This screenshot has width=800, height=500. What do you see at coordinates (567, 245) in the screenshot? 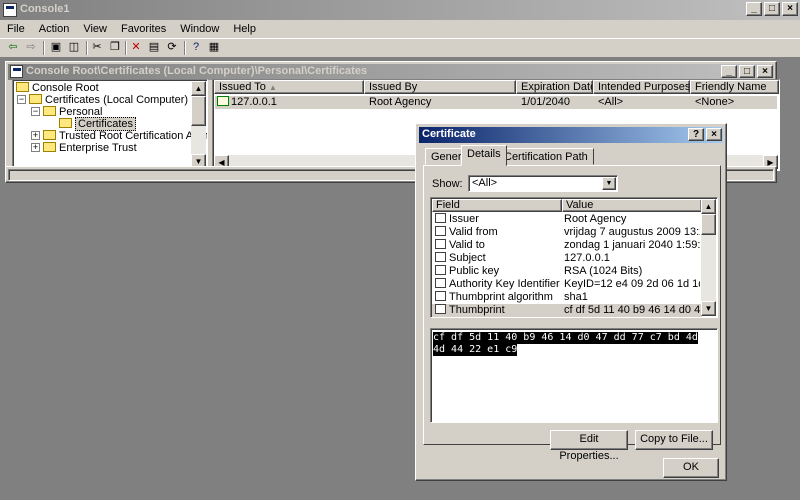
I see `field-row-valid-to: Valid to zondag 1 januari 2040 1:59:59` at bounding box center [567, 245].